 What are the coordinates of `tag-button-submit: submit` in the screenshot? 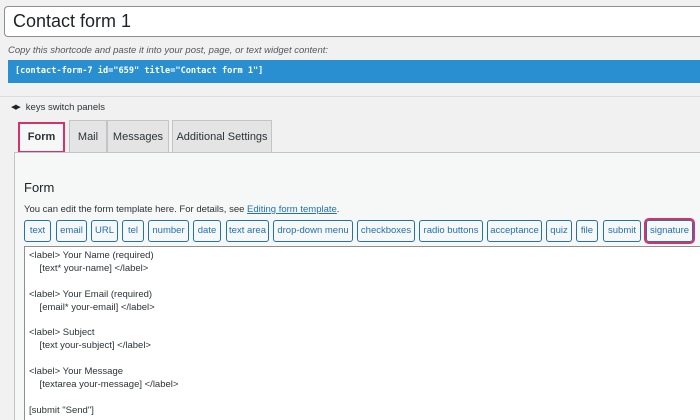 It's located at (622, 231).